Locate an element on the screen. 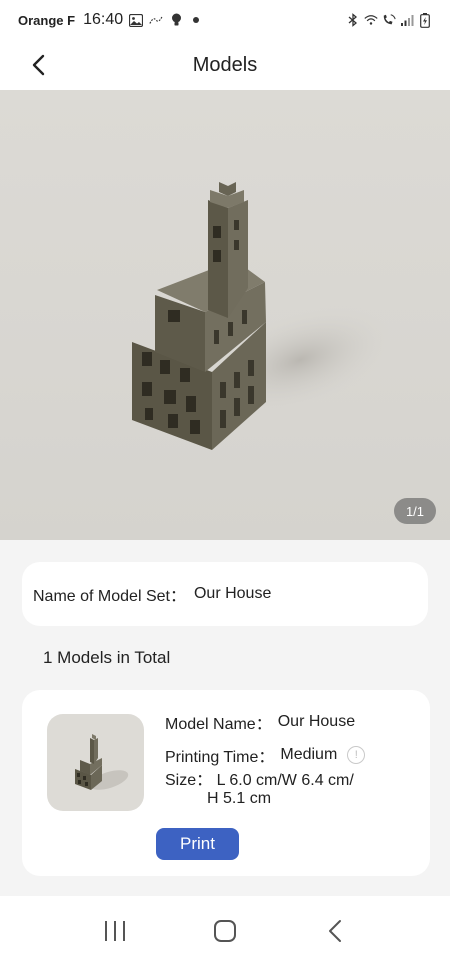  models-total-label: 1 Models in Total is located at coordinates (107, 657).